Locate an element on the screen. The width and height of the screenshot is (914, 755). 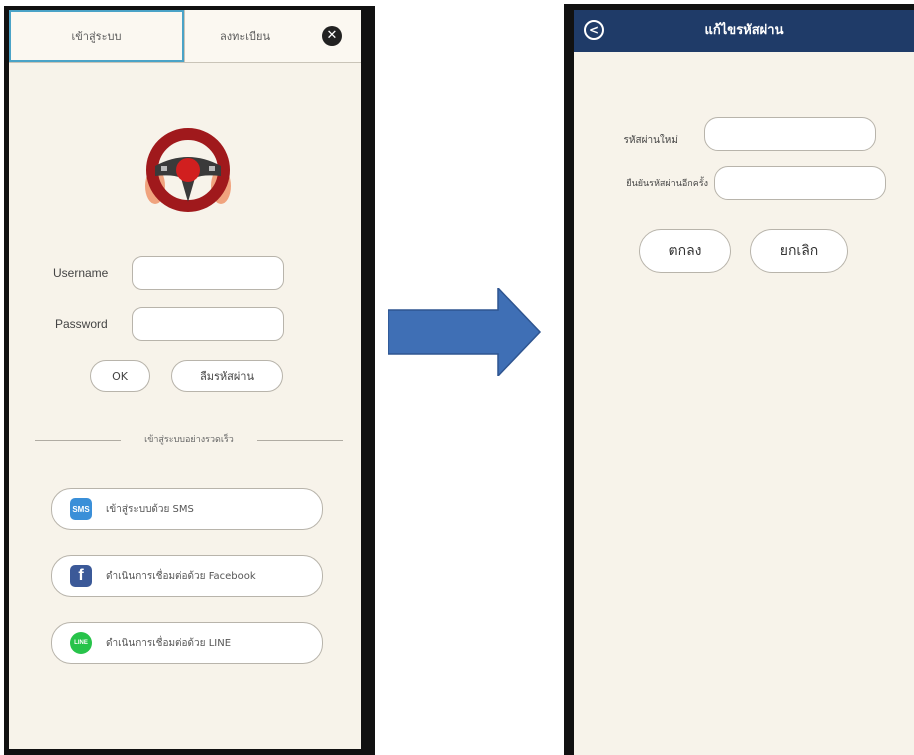
new-password-input is located at coordinates (790, 134).